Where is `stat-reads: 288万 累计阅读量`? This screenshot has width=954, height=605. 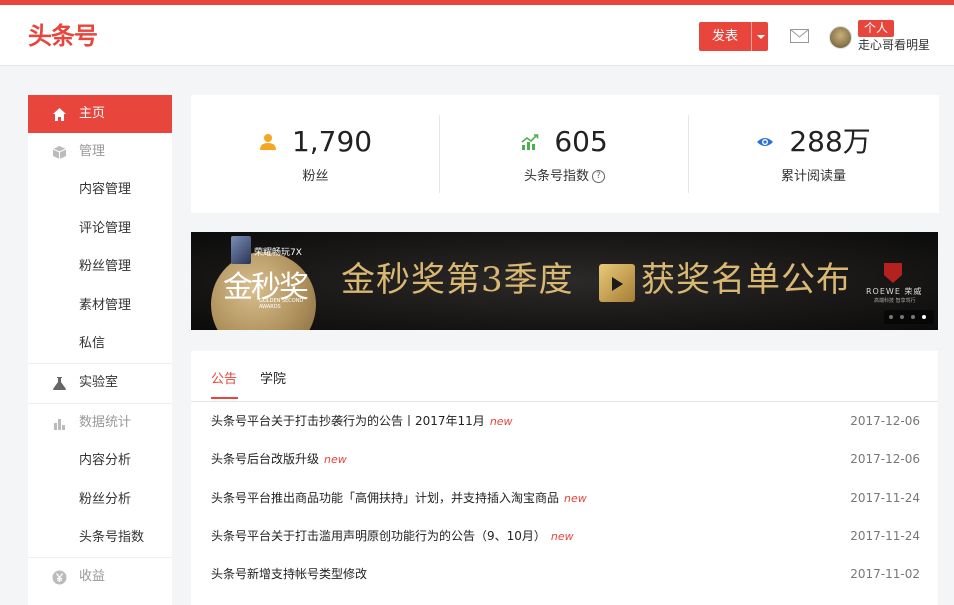 stat-reads: 288万 累计阅读量 is located at coordinates (813, 154).